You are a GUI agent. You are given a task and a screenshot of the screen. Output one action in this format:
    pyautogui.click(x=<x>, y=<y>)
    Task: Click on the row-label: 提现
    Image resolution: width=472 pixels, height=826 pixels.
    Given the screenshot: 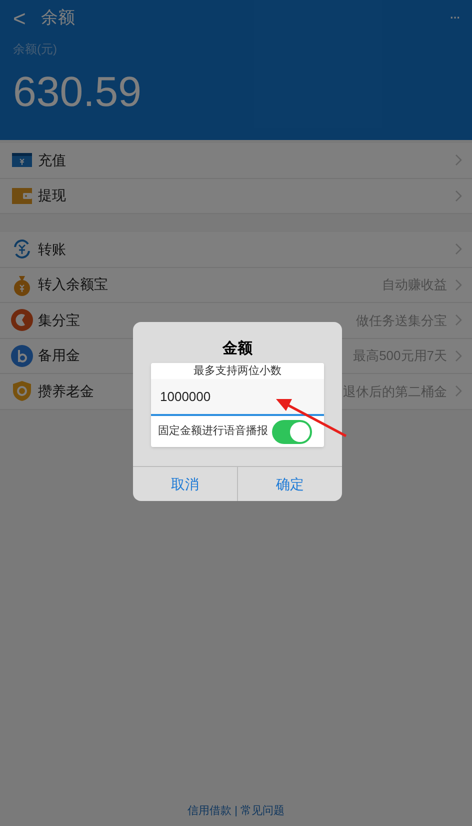 What is the action you would take?
    pyautogui.click(x=52, y=196)
    